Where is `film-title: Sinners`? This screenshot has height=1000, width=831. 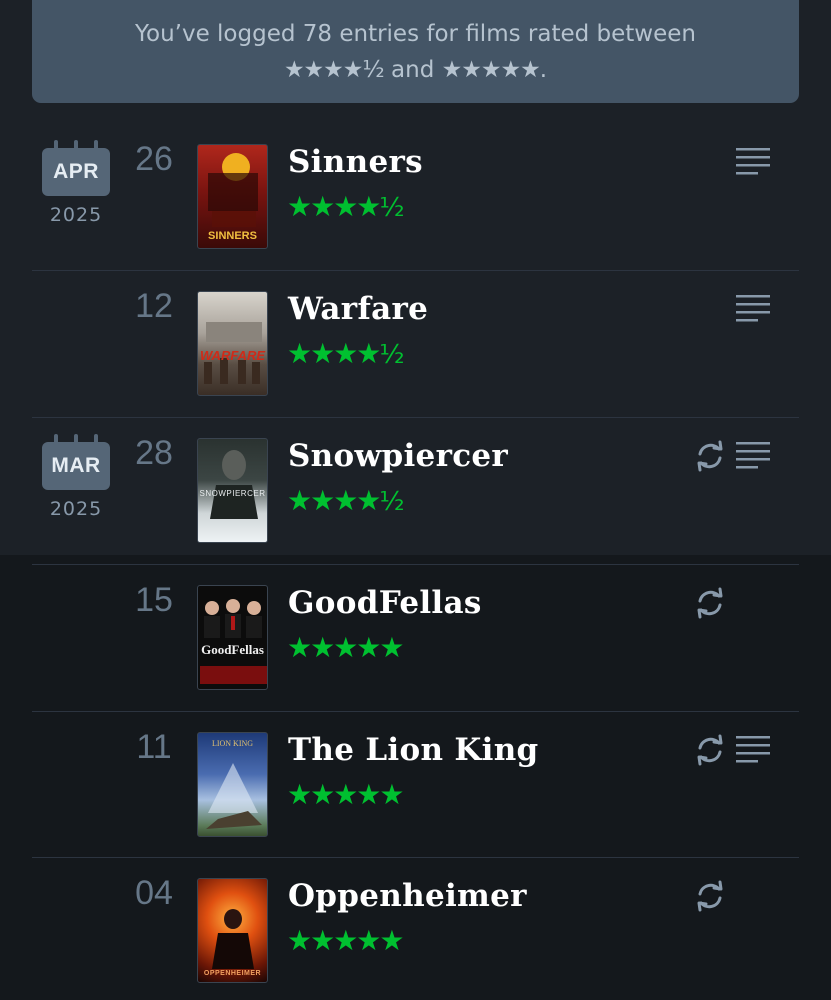 film-title: Sinners is located at coordinates (355, 162).